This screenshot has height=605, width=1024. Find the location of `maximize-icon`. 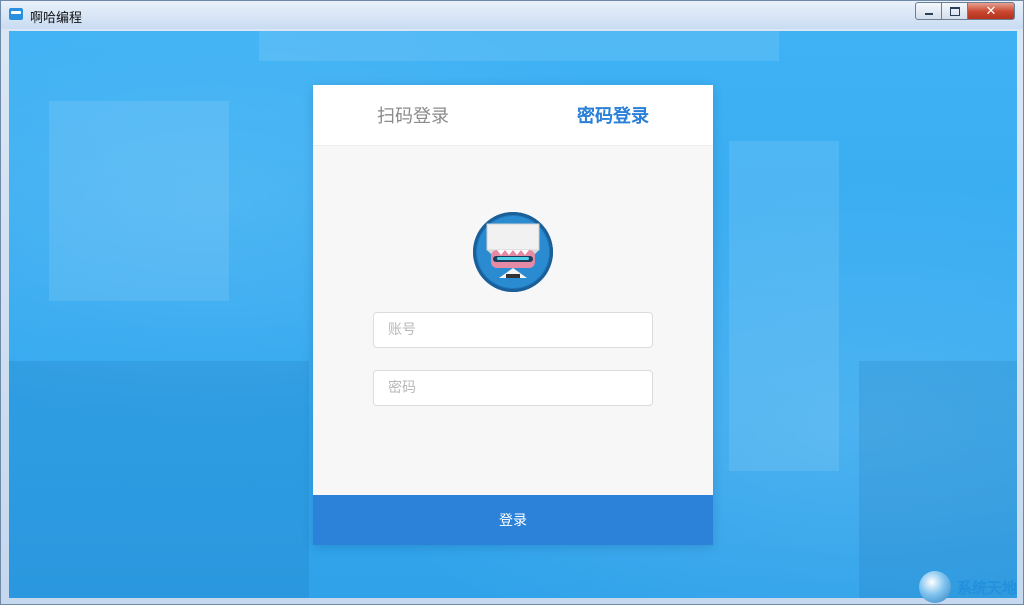

maximize-icon is located at coordinates (954, 11).